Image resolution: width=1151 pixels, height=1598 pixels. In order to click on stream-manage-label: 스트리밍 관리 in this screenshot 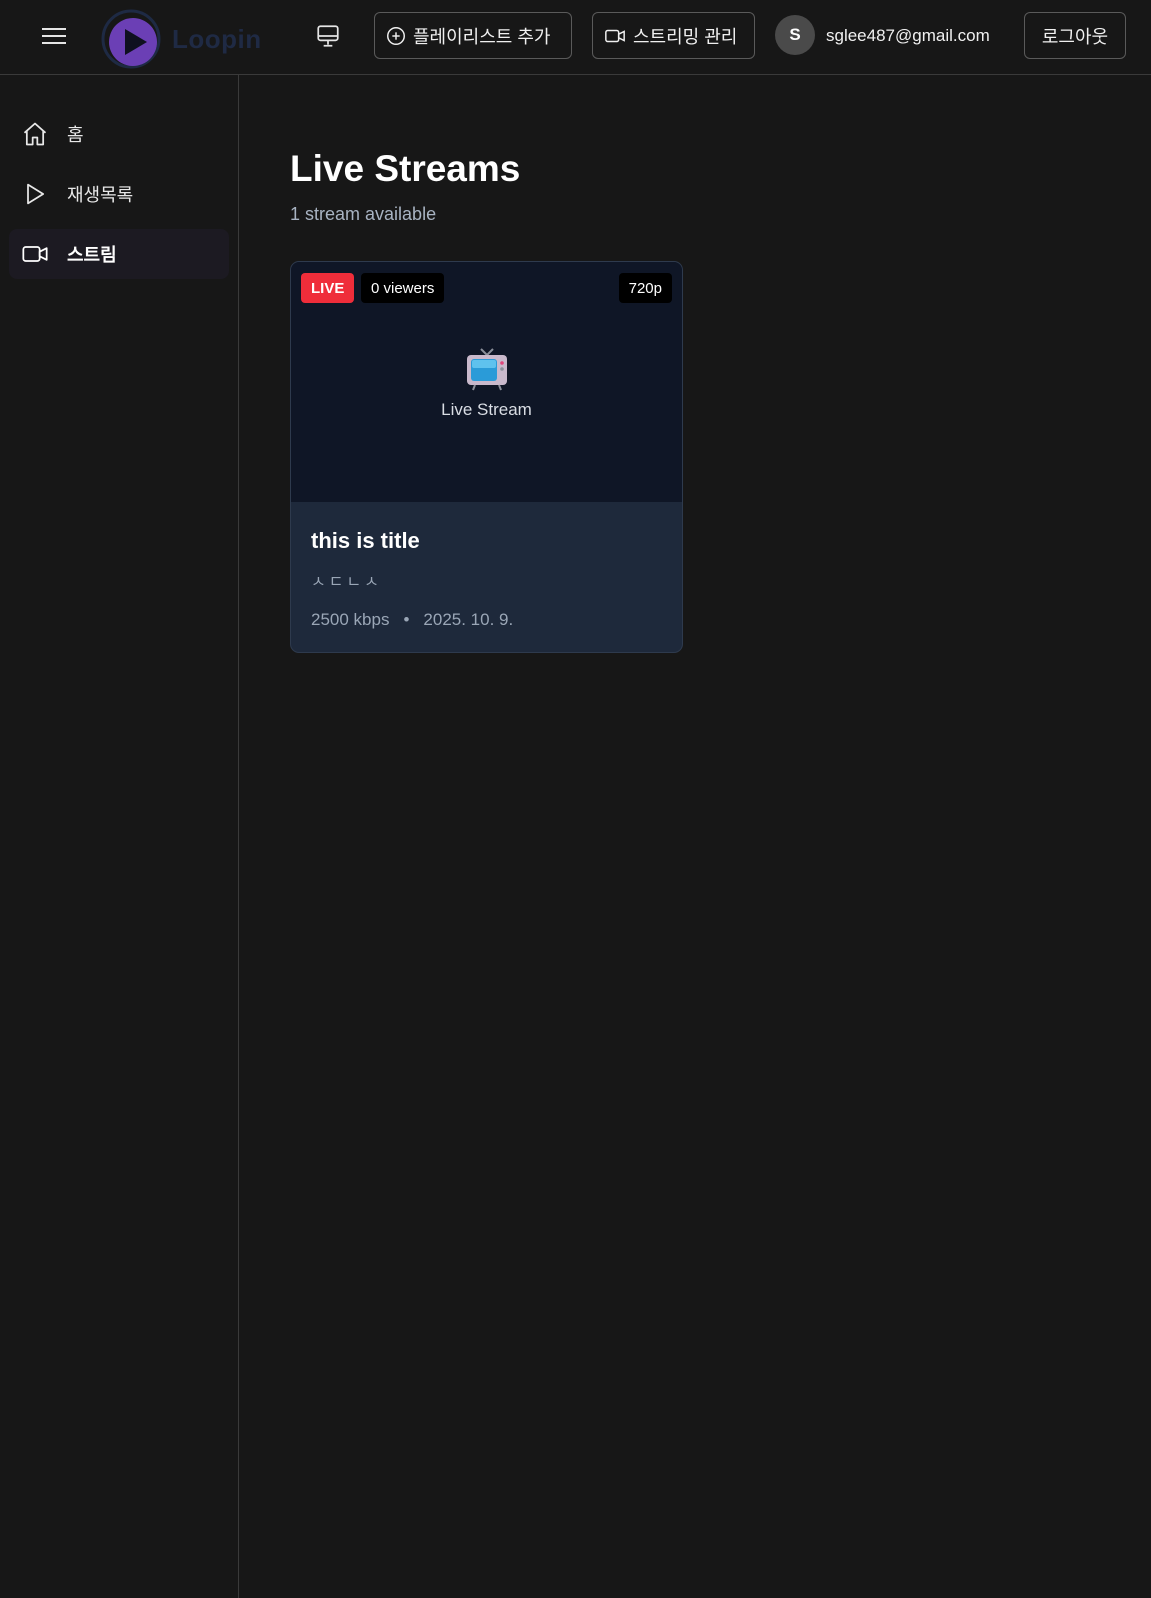, I will do `click(685, 36)`.